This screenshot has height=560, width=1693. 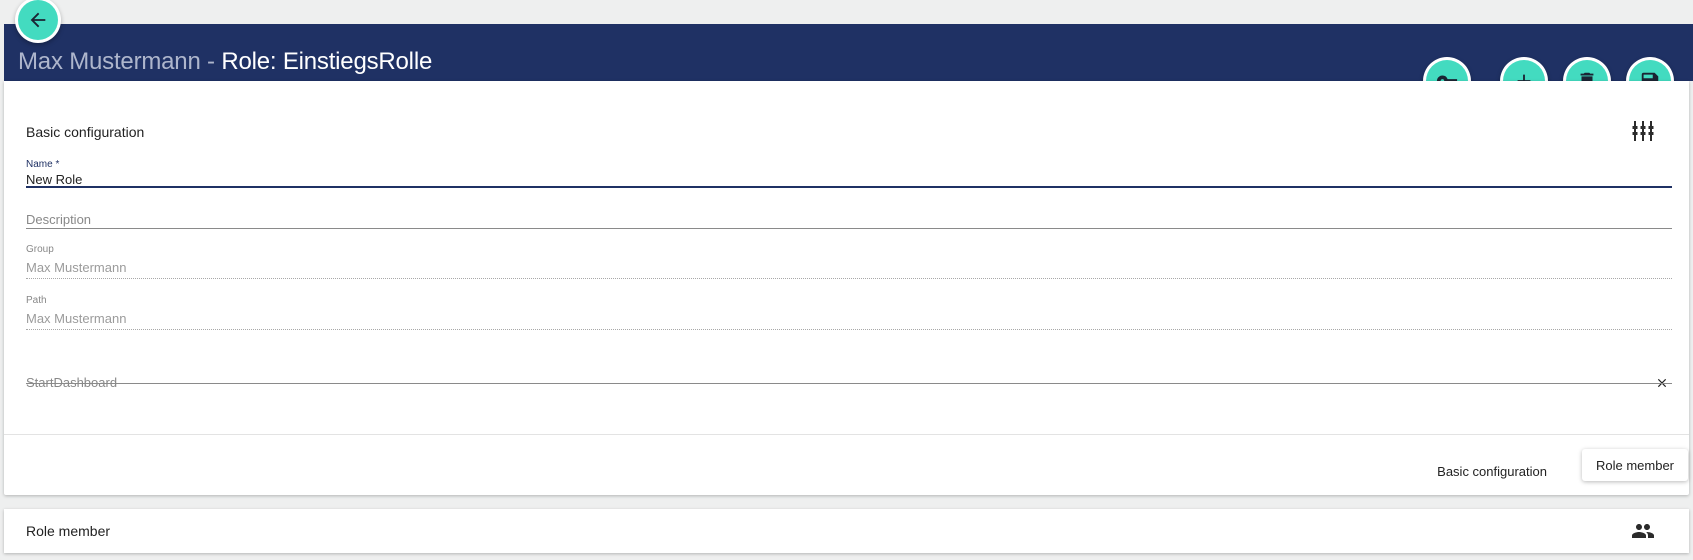 What do you see at coordinates (846, 434) in the screenshot?
I see `card-divider` at bounding box center [846, 434].